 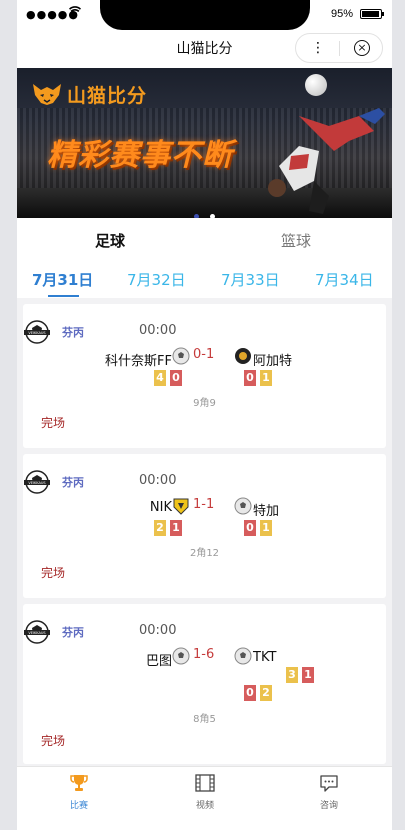 I want to click on bottom-tab-bar: 比赛 视频 咨询, so click(x=204, y=792).